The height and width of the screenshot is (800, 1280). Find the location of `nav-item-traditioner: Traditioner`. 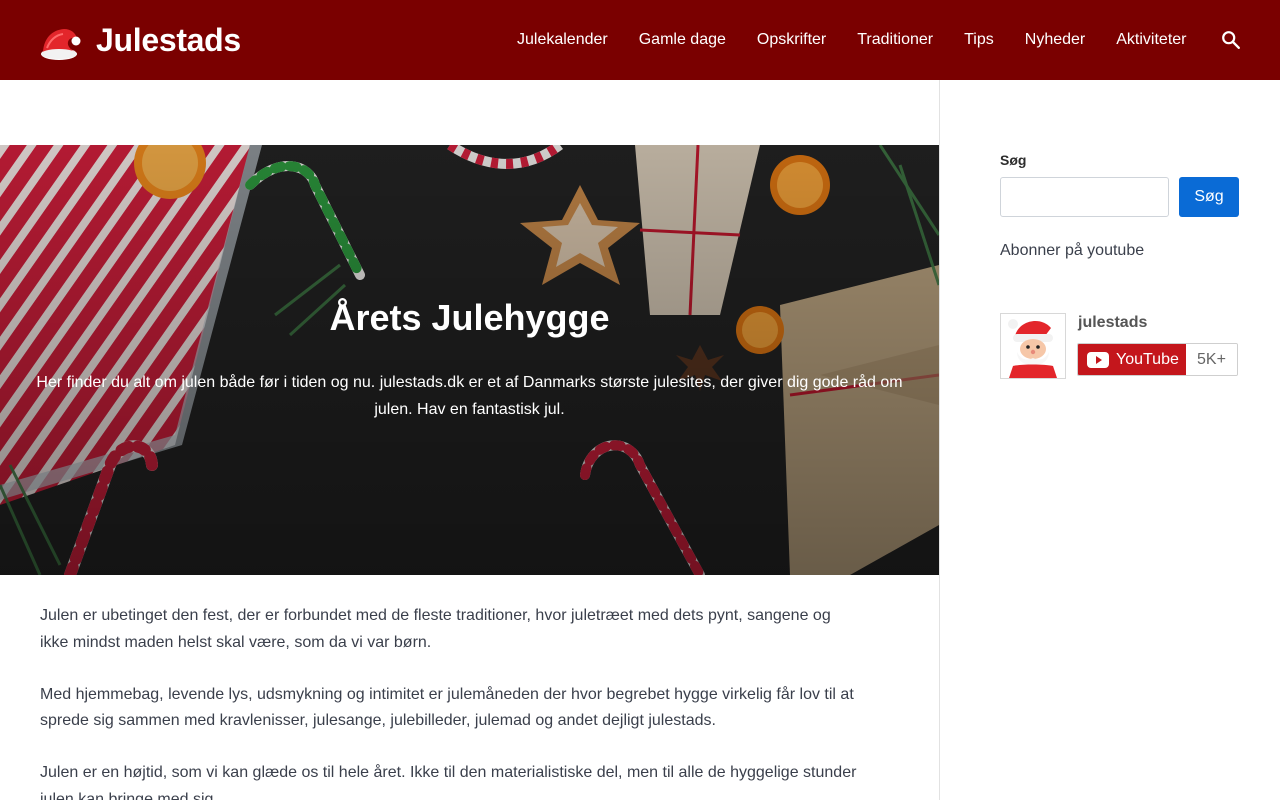

nav-item-traditioner: Traditioner is located at coordinates (895, 40).